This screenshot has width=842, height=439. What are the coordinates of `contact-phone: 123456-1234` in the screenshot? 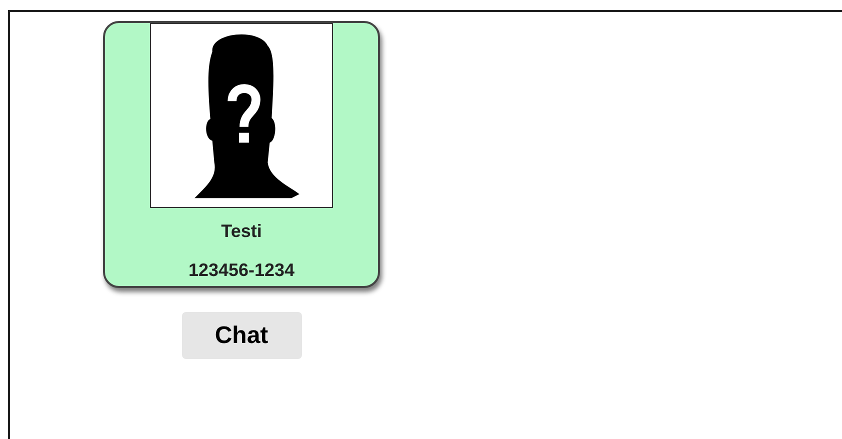 It's located at (241, 270).